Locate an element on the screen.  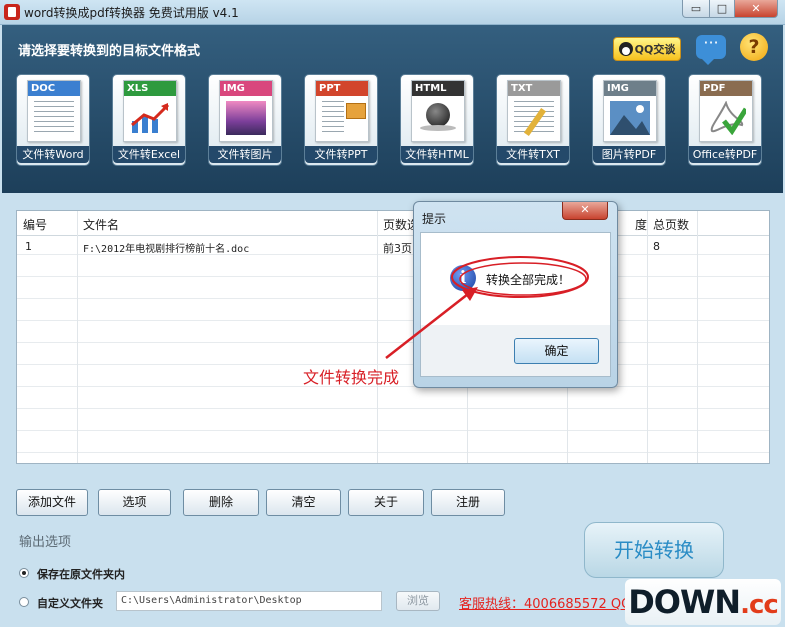
annotation-overlay is located at coordinates (487, 307).